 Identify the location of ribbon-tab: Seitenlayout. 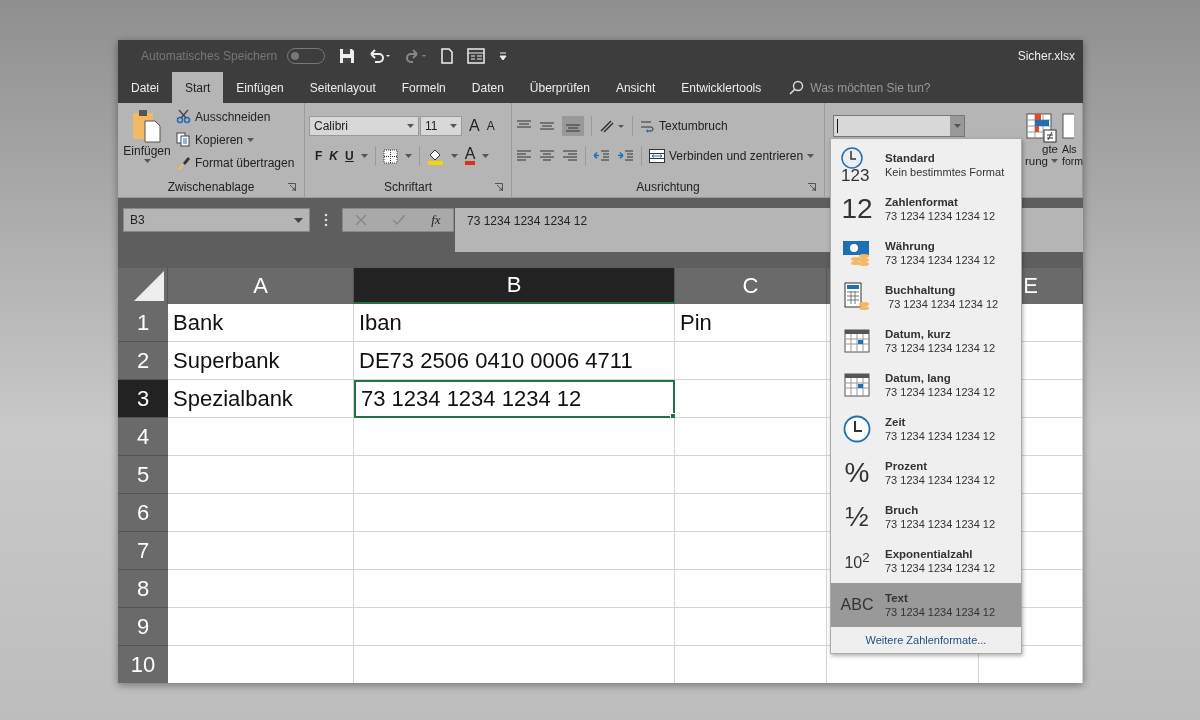
(342, 87).